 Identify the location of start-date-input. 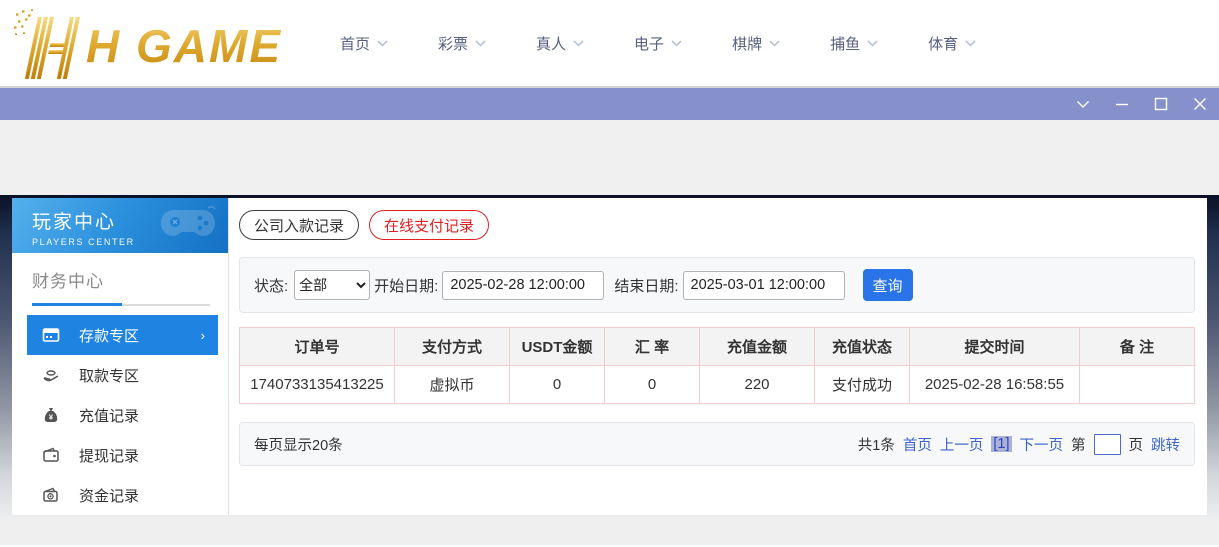
(523, 285).